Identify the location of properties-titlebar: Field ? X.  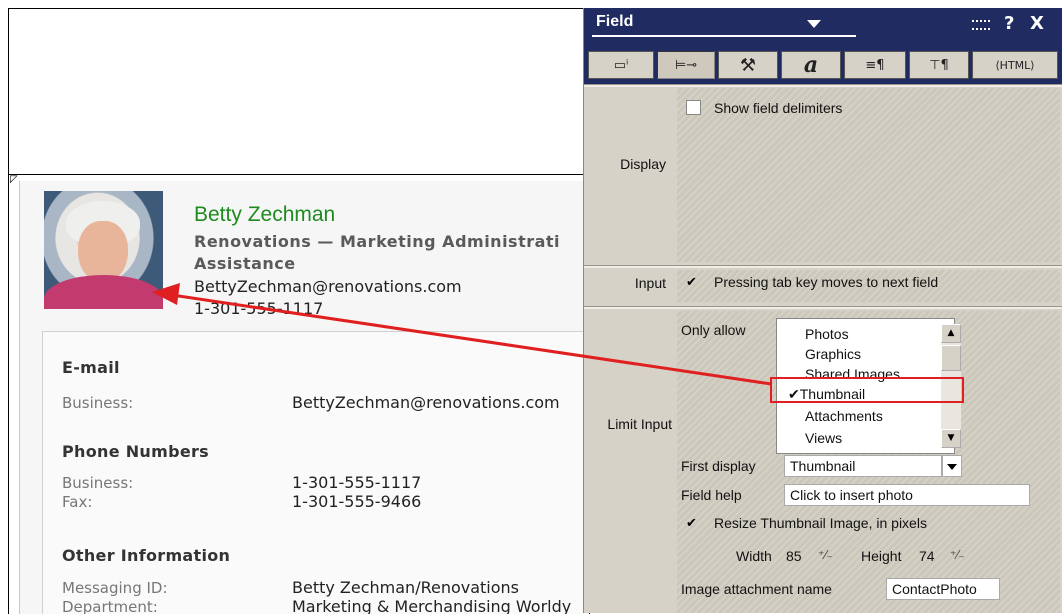
(823, 28).